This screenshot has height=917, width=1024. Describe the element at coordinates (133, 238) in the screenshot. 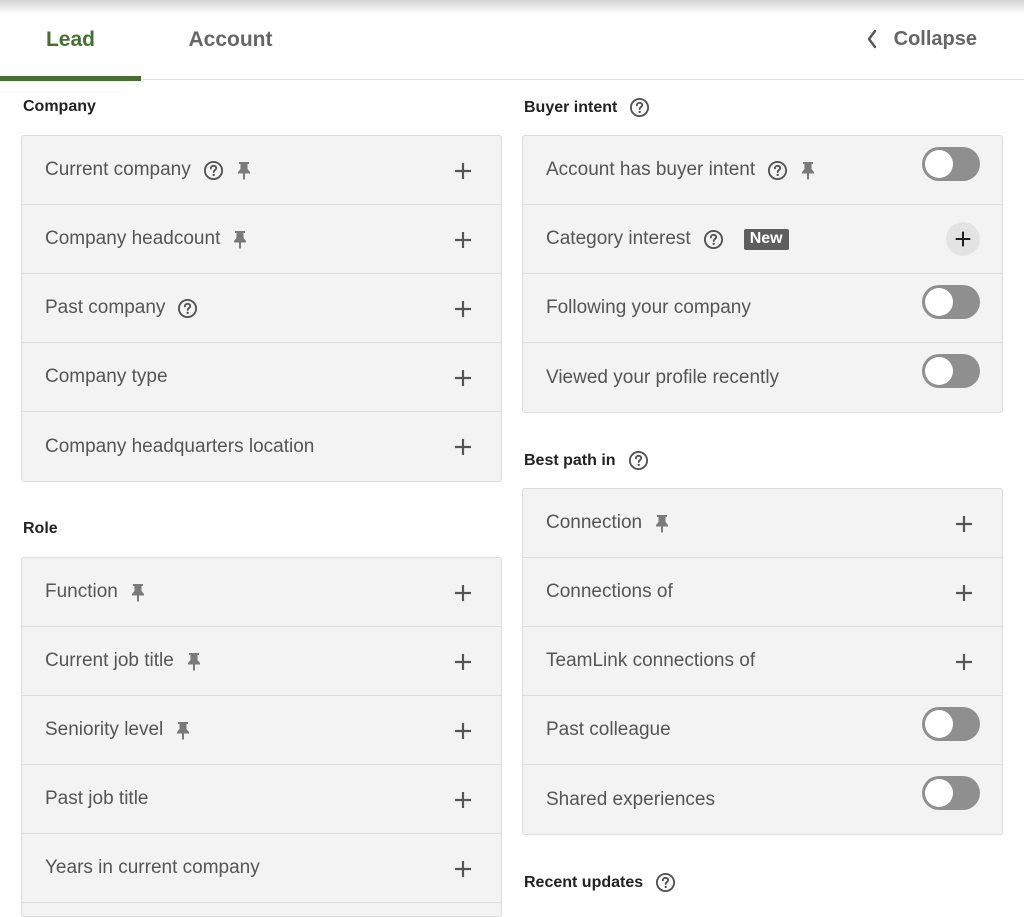

I see `row-label: Company headcount` at that location.